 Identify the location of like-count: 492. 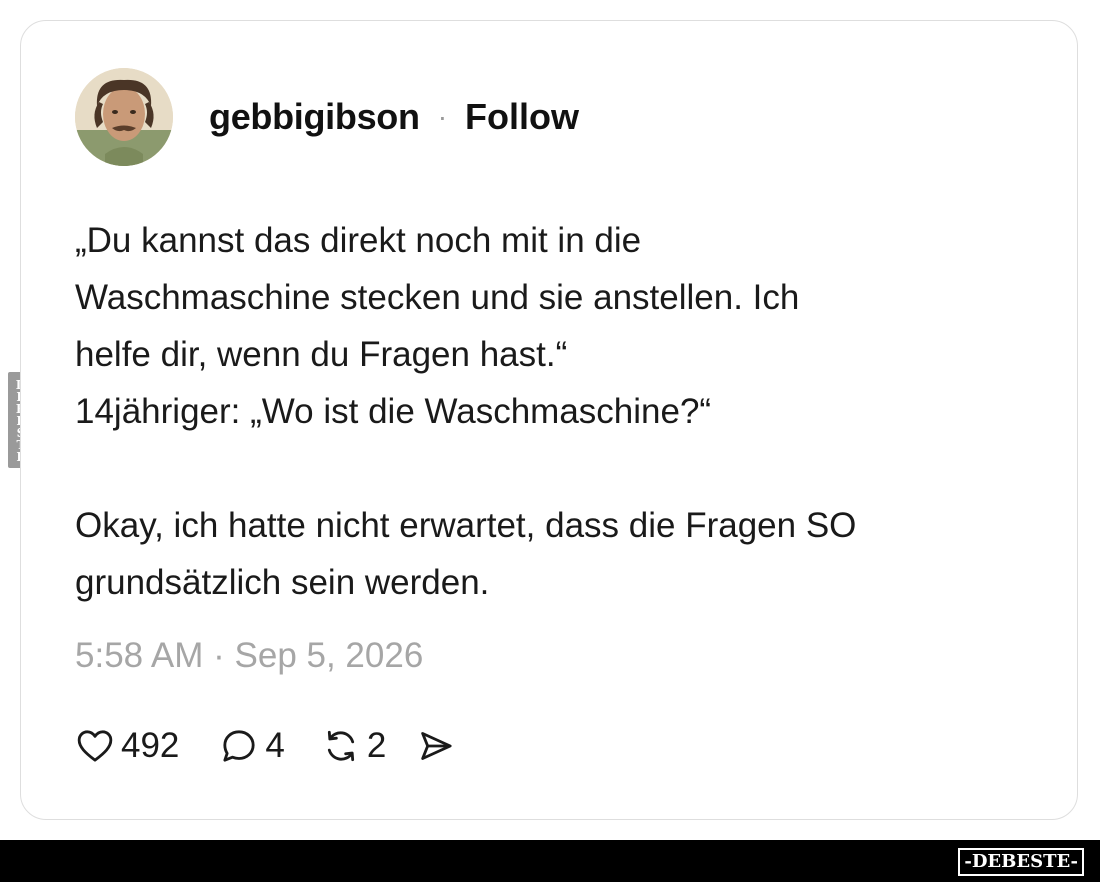
(150, 745).